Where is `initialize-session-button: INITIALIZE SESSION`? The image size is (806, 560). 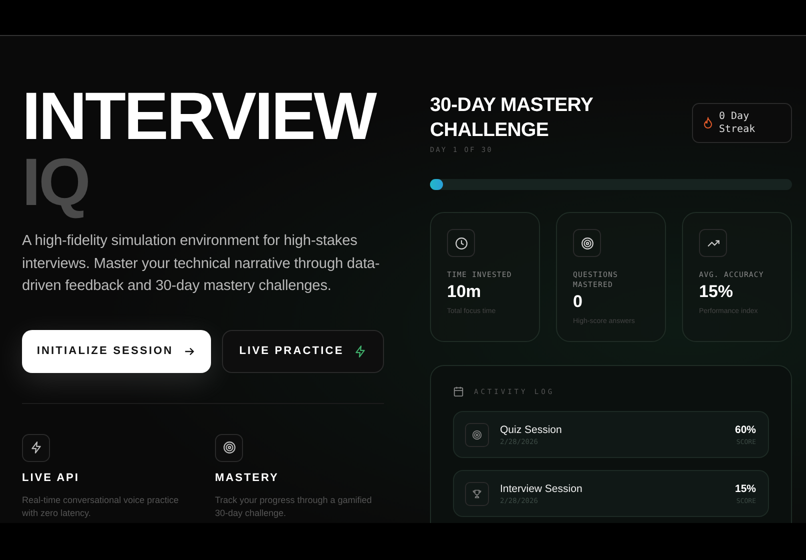 initialize-session-button: INITIALIZE SESSION is located at coordinates (116, 351).